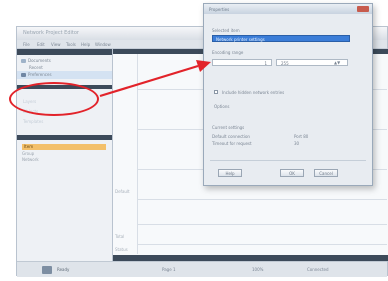 Image resolution: width=388 pixels, height=281 pixels. Describe the element at coordinates (155, 79) in the screenshot. I see `callout-arrow` at that location.